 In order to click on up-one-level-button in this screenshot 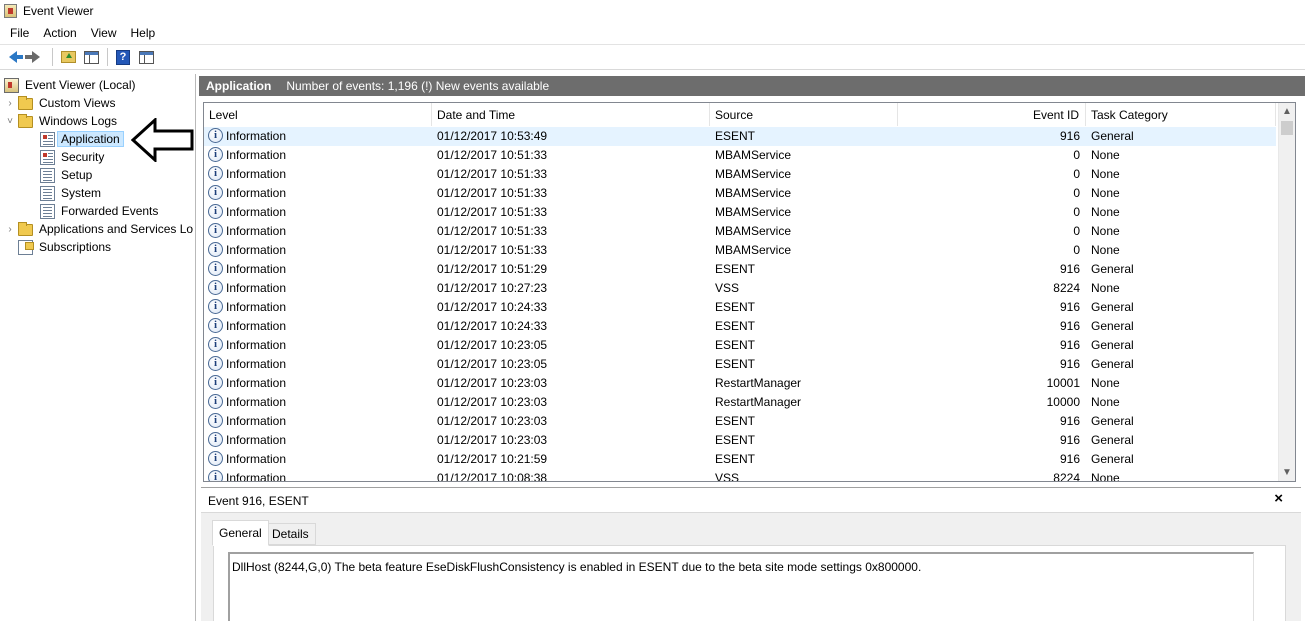, I will do `click(68, 57)`.